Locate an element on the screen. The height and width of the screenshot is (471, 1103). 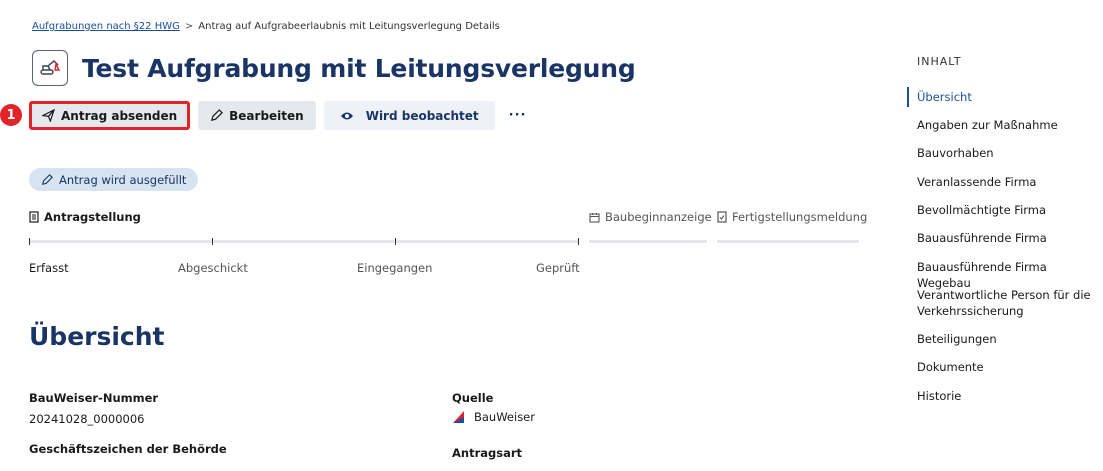
stage-antragstellung: Antragstellung is located at coordinates (85, 217).